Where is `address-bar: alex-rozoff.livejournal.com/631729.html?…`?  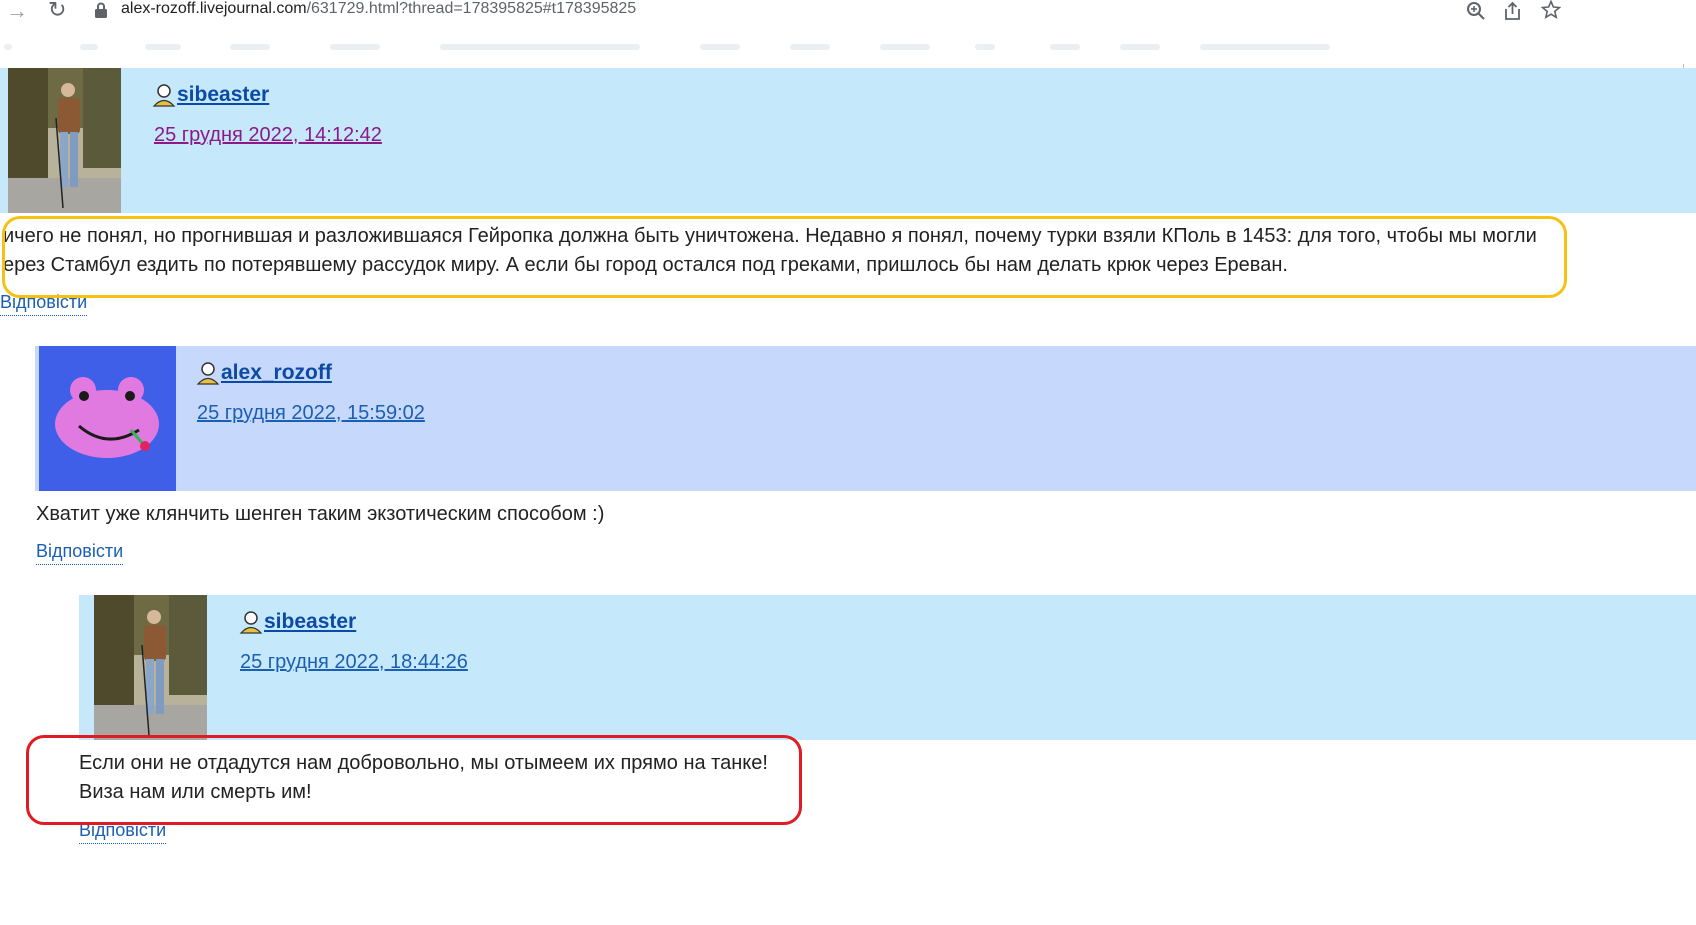
address-bar: alex-rozoff.livejournal.com/631729.html?… is located at coordinates (378, 9).